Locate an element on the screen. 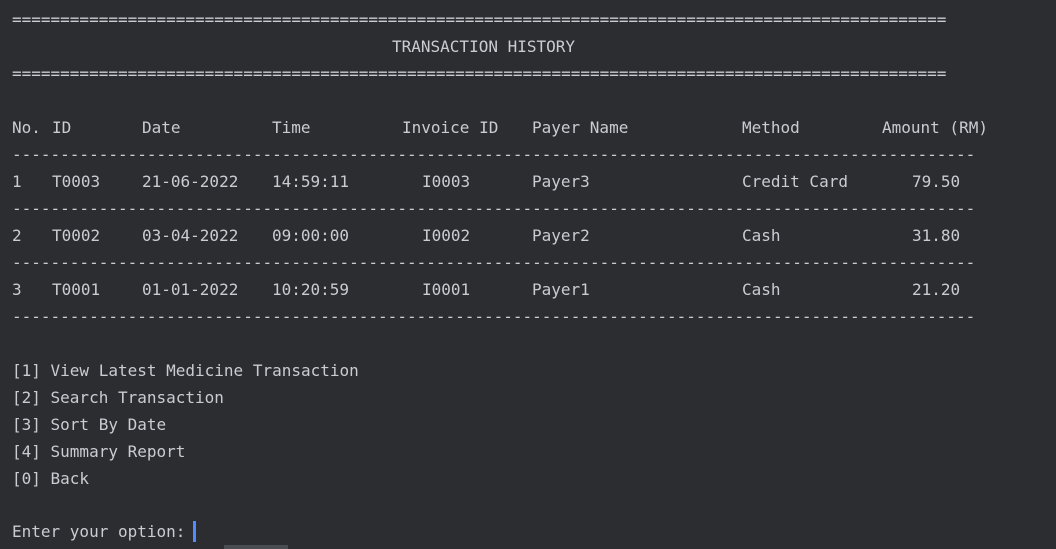 The width and height of the screenshot is (1056, 549). column-header-invoice-id: Invoice ID is located at coordinates (450, 127).